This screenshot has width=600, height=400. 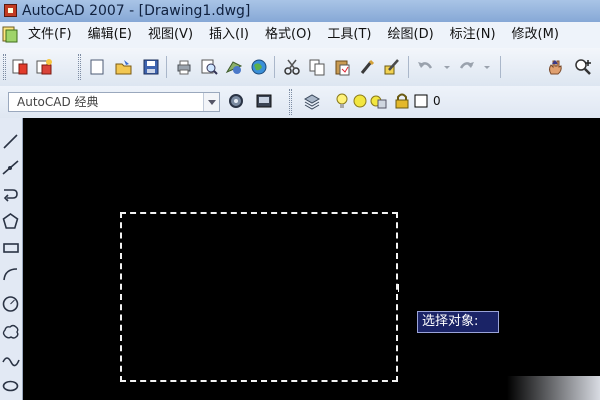 What do you see at coordinates (555, 67) in the screenshot?
I see `pan-icon` at bounding box center [555, 67].